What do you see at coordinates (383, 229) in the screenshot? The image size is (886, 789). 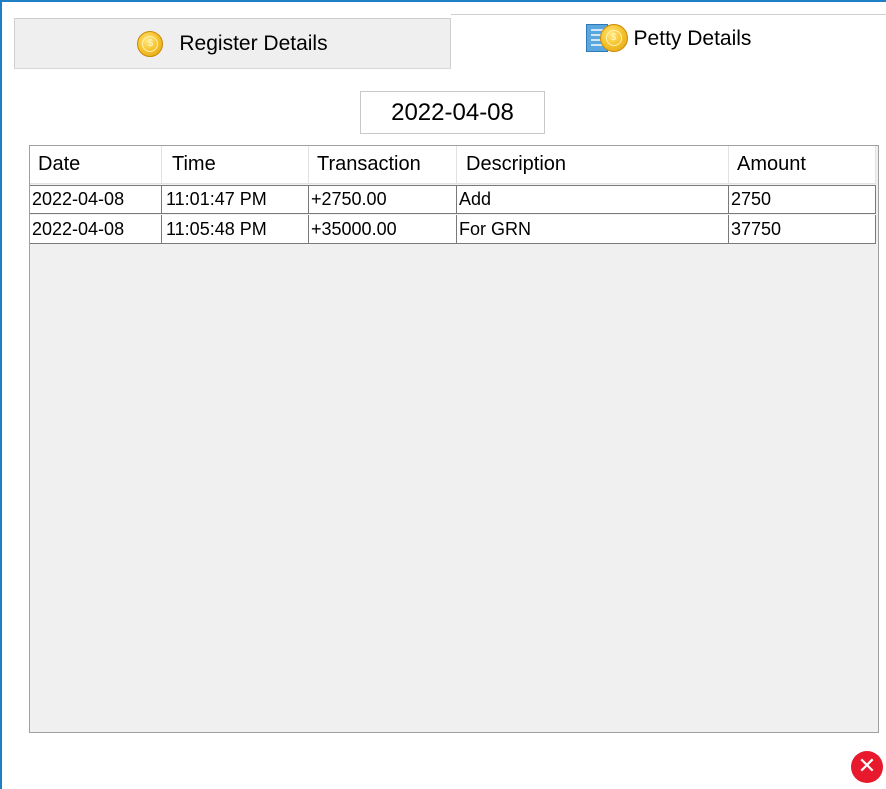 I see `cell-transaction: +35000.00` at bounding box center [383, 229].